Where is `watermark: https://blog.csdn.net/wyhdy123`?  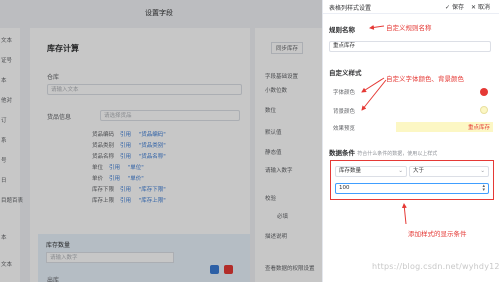 watermark: https://blog.csdn.net/wyhdy123 is located at coordinates (435, 266).